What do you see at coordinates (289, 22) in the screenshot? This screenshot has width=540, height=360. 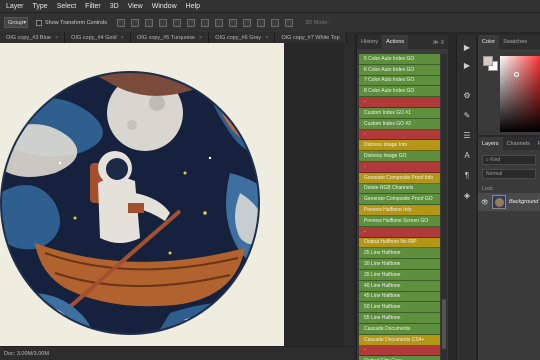 I see `auto-align-icon` at bounding box center [289, 22].